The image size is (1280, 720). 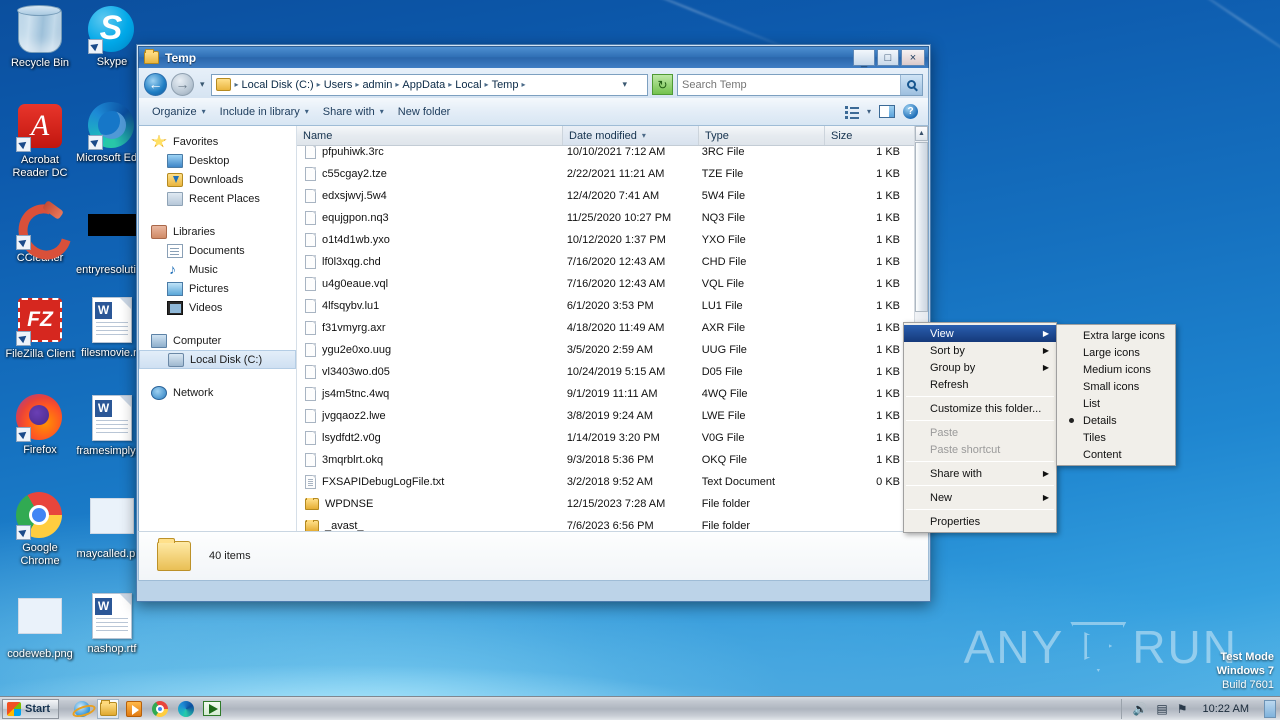 I want to click on context-menu-item-share-with: Share with ▶, so click(x=980, y=473).